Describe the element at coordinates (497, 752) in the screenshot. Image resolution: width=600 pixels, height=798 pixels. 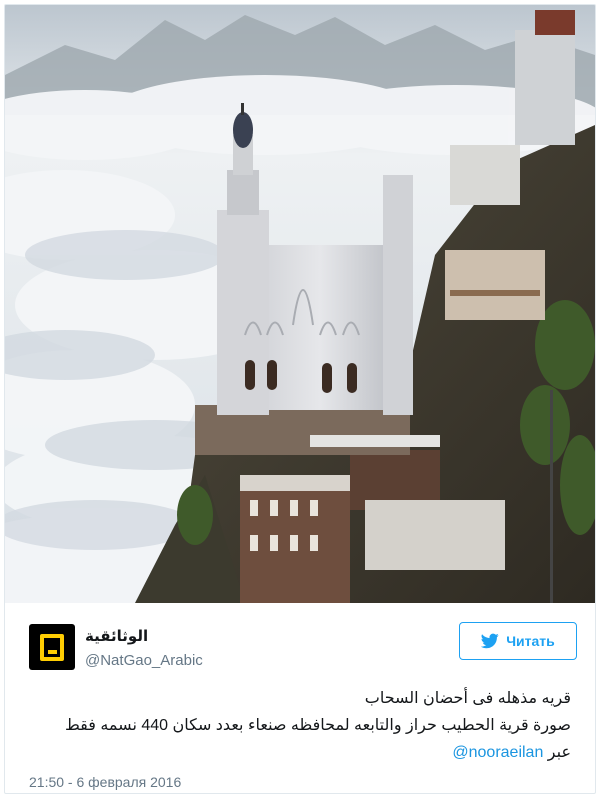
I see `mention-link: @nooraeilan` at that location.